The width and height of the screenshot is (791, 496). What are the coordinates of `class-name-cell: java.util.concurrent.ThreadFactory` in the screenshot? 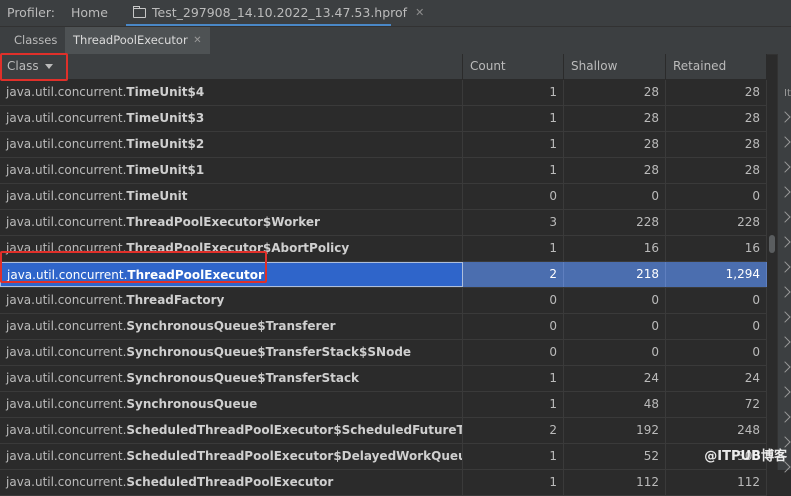 It's located at (231, 300).